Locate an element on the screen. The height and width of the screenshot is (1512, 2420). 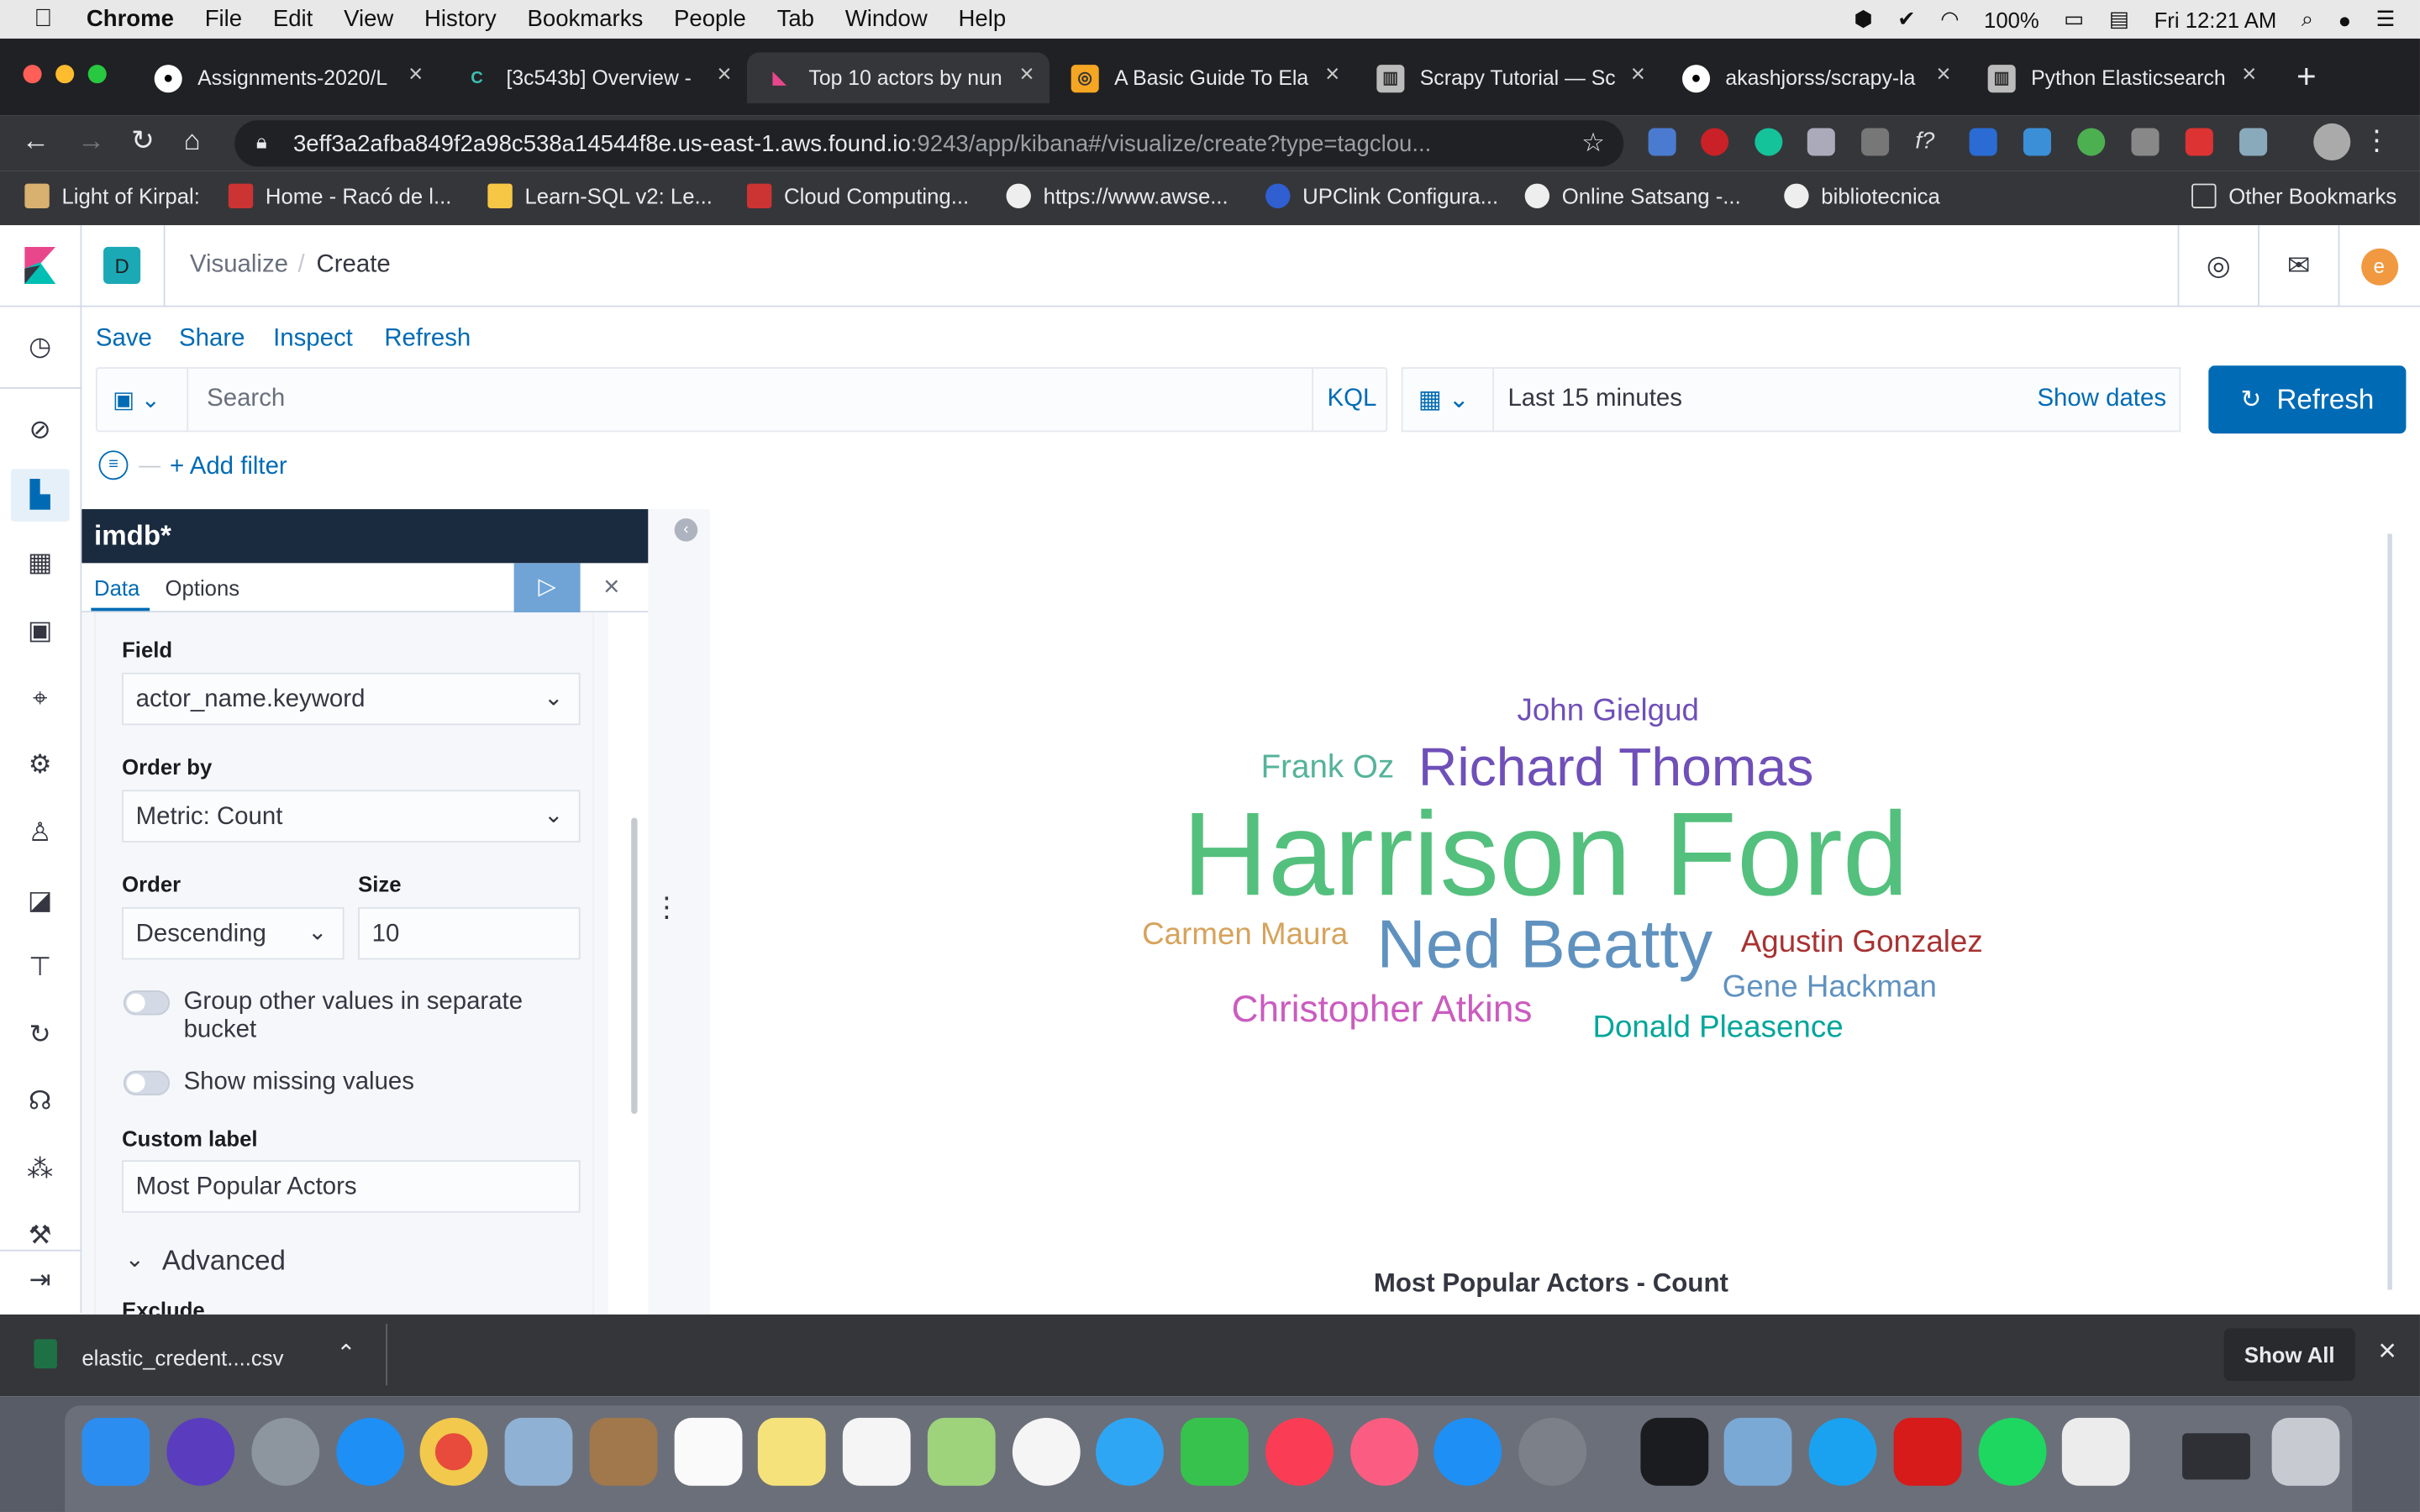
space-avatar: D is located at coordinates (122, 265).